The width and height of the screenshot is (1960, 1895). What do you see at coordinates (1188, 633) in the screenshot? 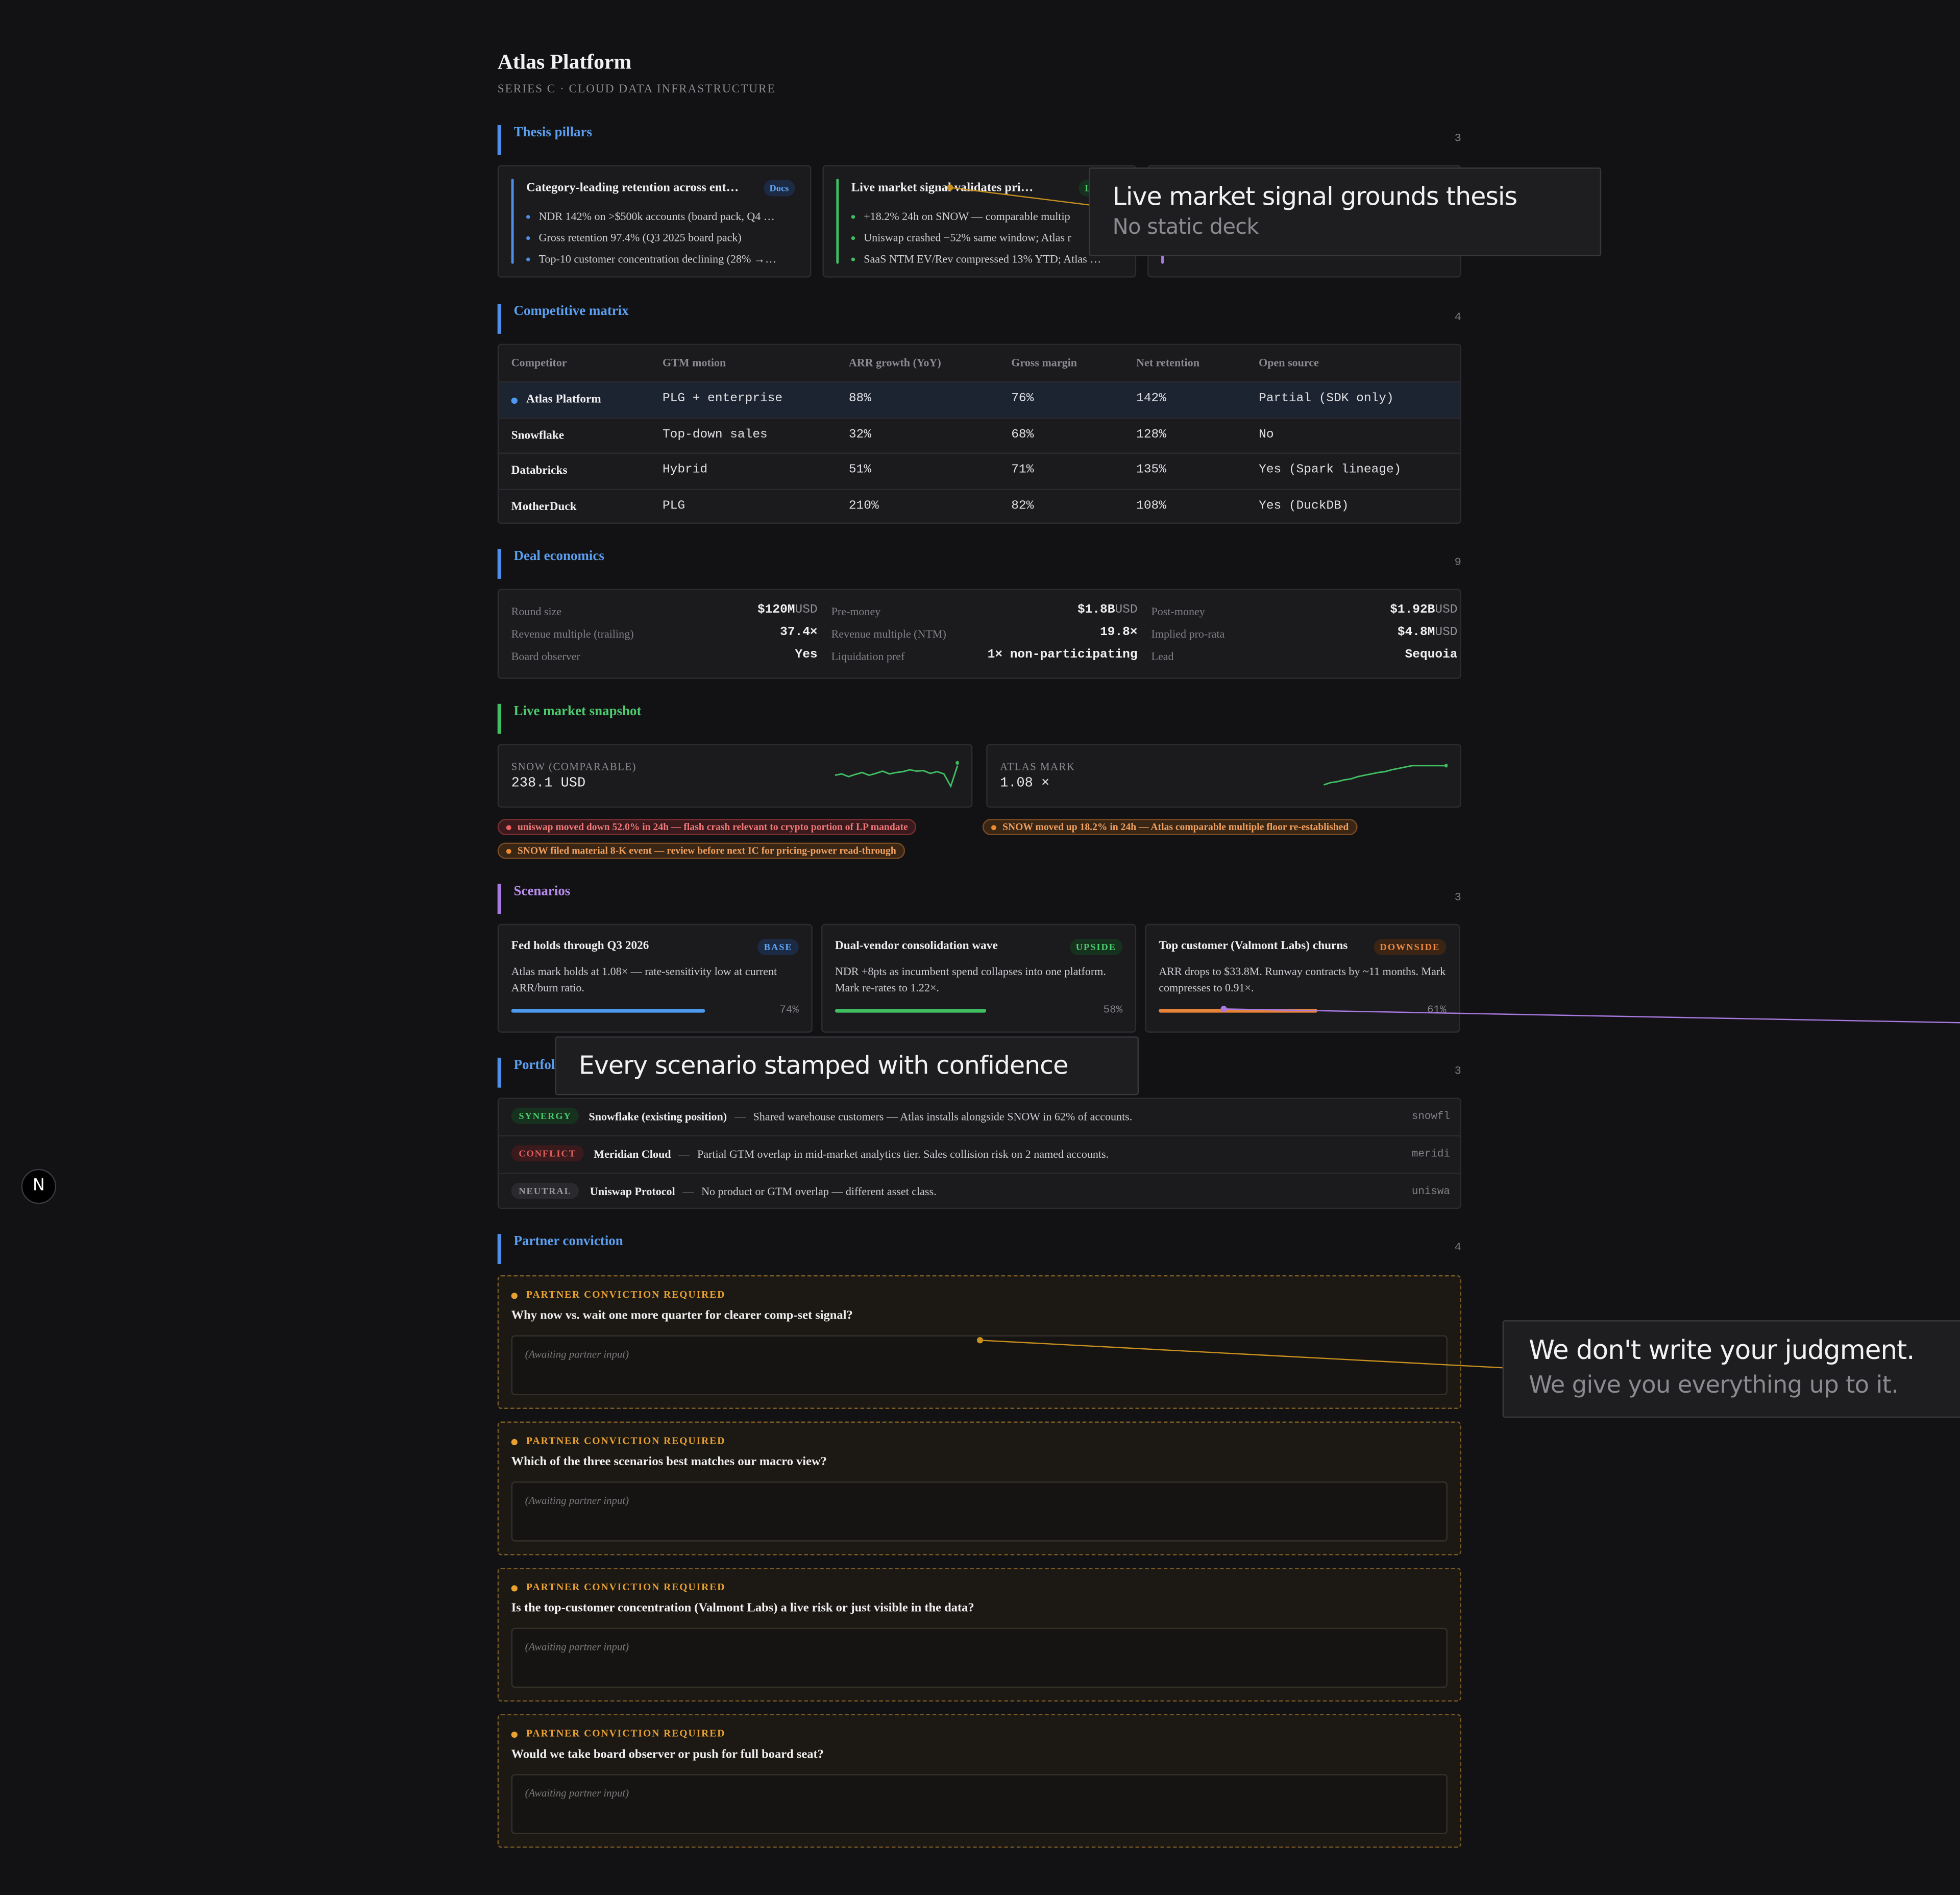
I see `economics-label: Implied pro-rata` at bounding box center [1188, 633].